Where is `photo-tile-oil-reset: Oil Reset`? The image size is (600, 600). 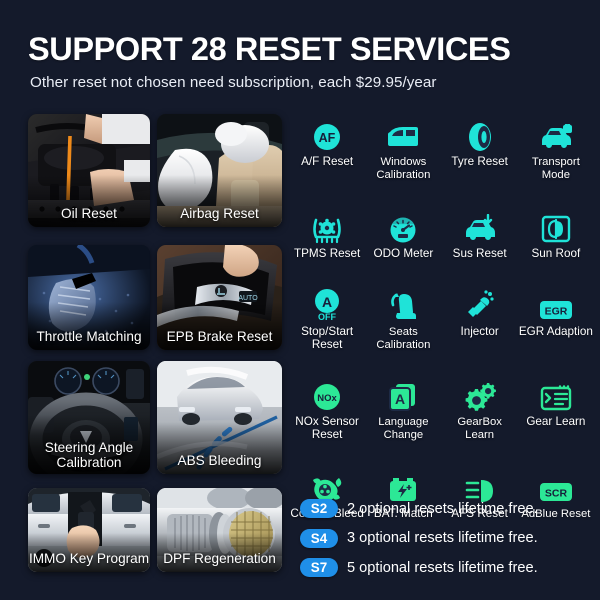 photo-tile-oil-reset: Oil Reset is located at coordinates (89, 170).